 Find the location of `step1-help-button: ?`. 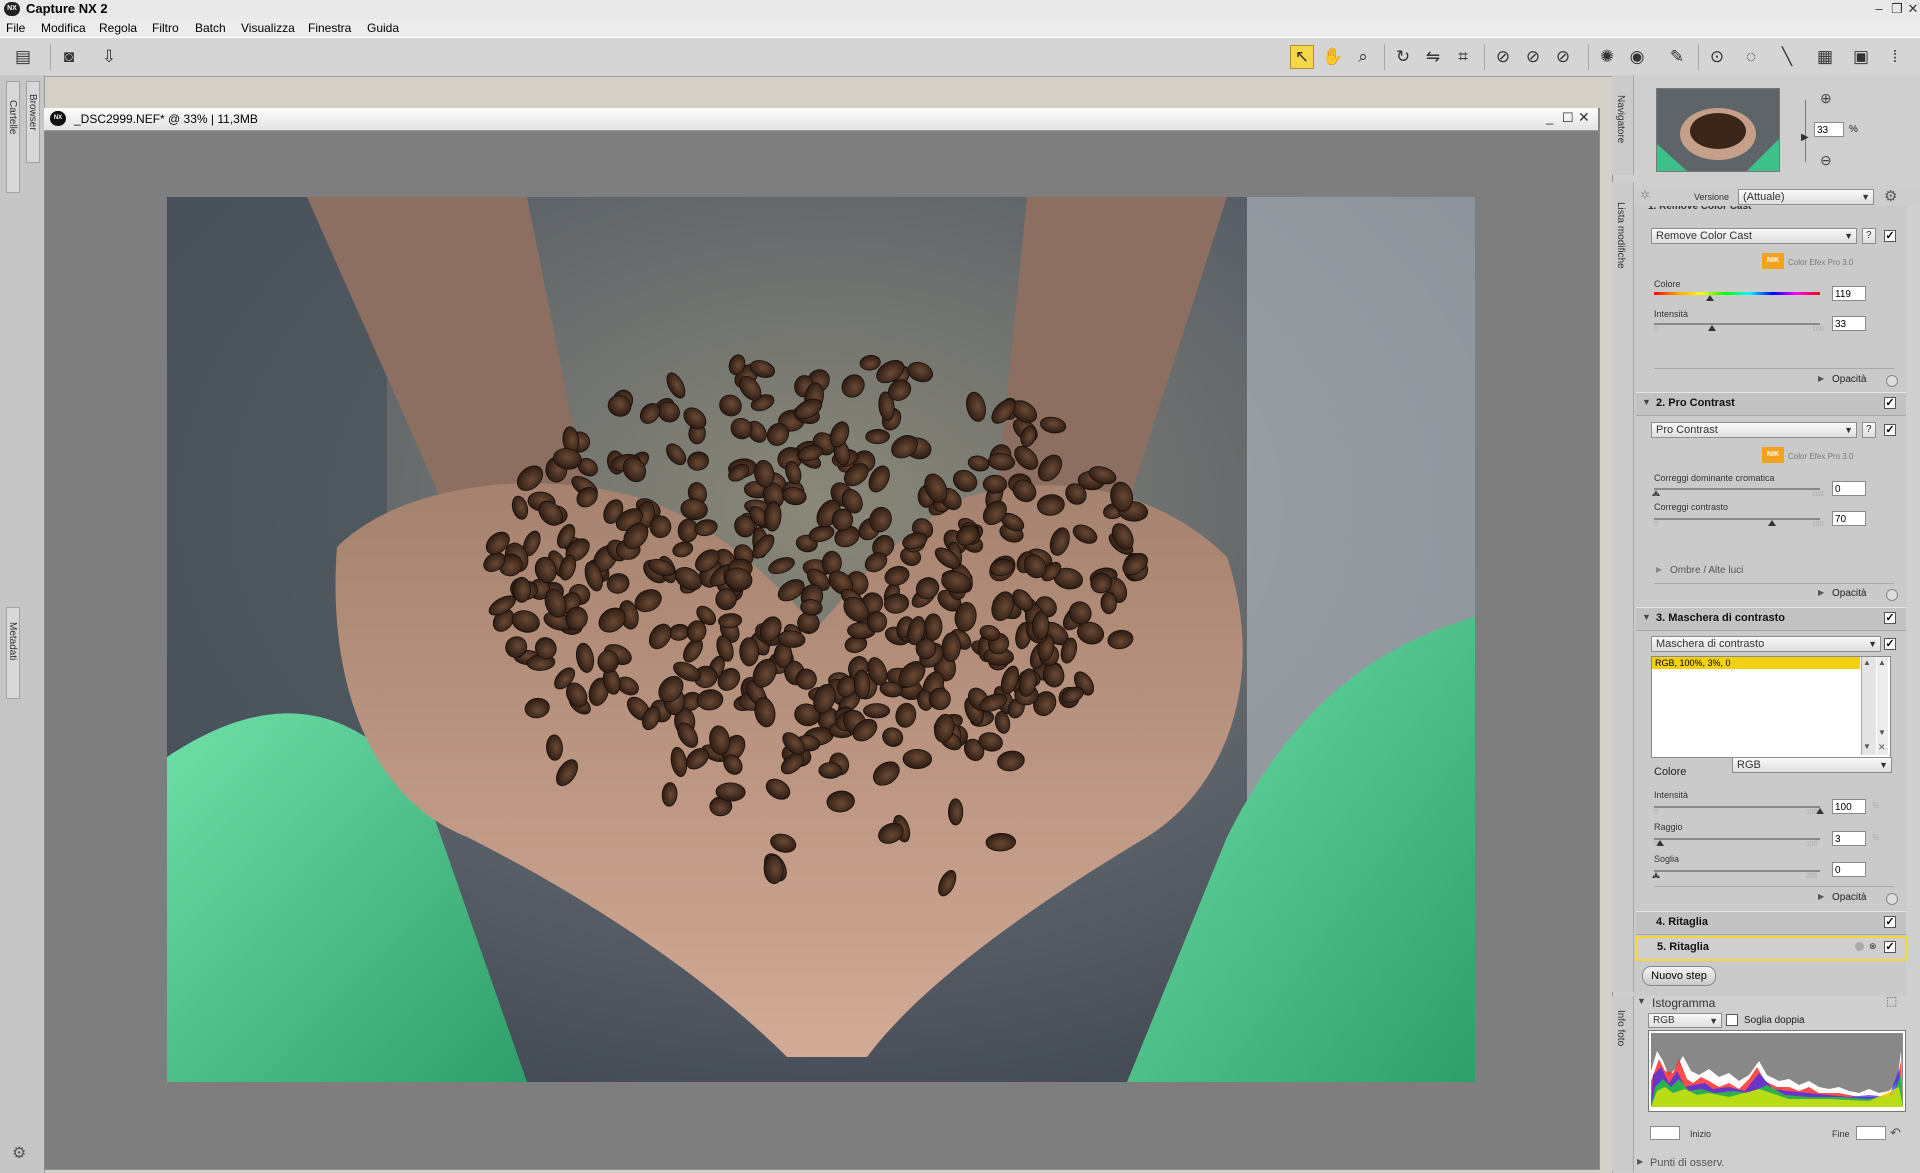

step1-help-button: ? is located at coordinates (1869, 236).